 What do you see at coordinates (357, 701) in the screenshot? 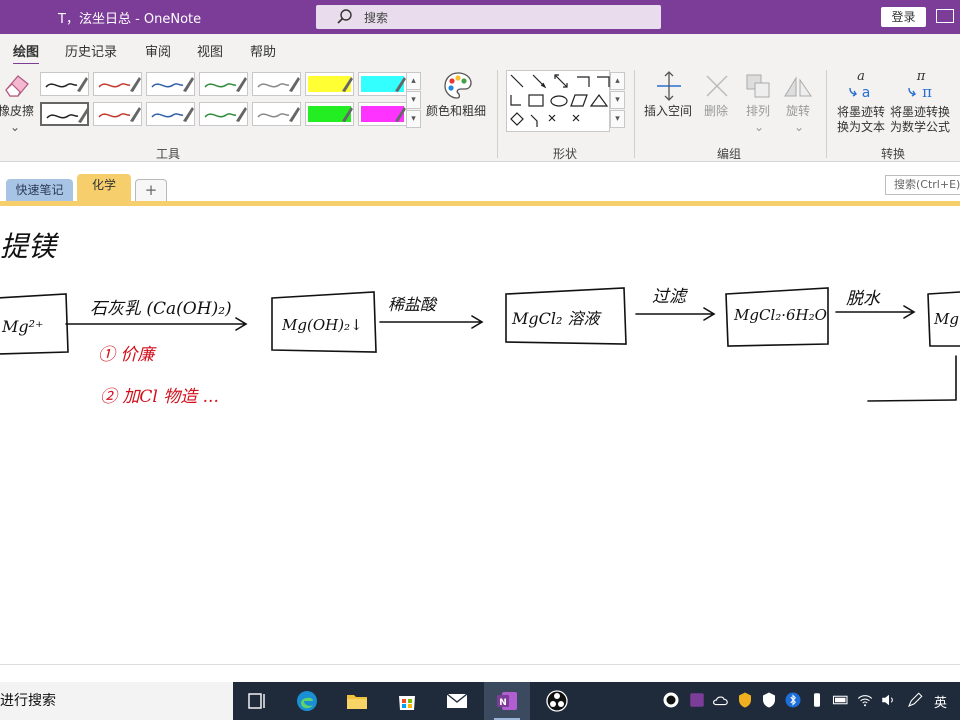
I see `file-explorer-icon` at bounding box center [357, 701].